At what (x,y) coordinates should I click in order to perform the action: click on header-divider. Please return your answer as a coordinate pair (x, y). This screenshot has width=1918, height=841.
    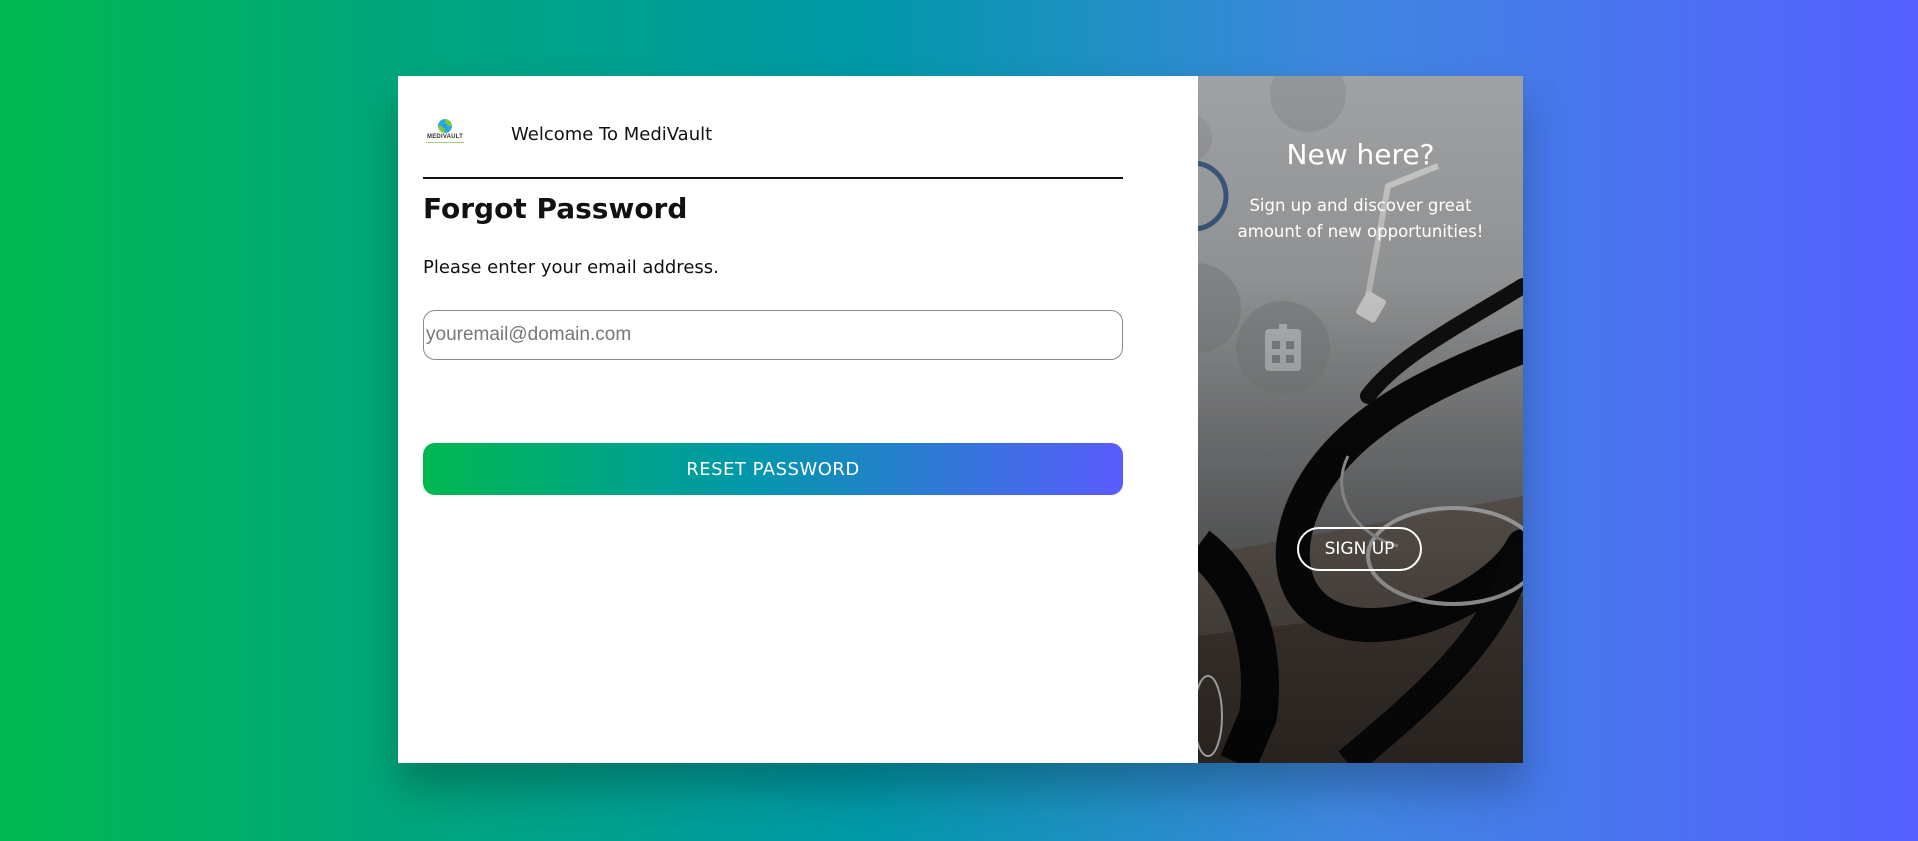
    Looking at the image, I should click on (773, 178).